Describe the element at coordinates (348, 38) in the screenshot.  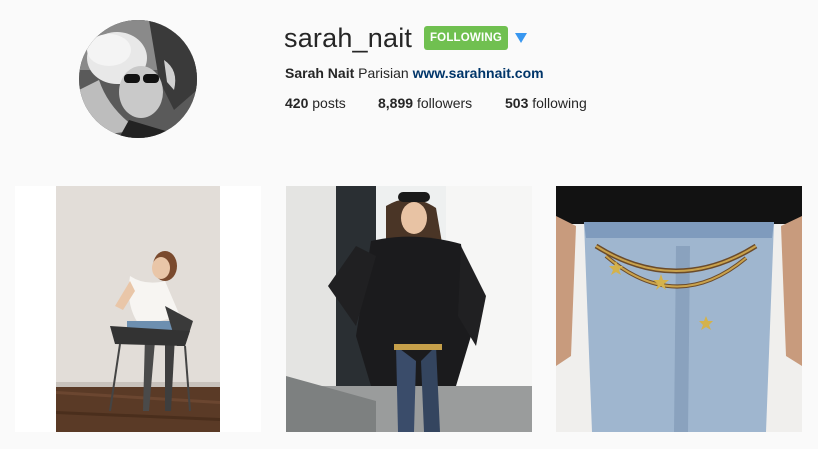
I see `username: sarah_nait` at that location.